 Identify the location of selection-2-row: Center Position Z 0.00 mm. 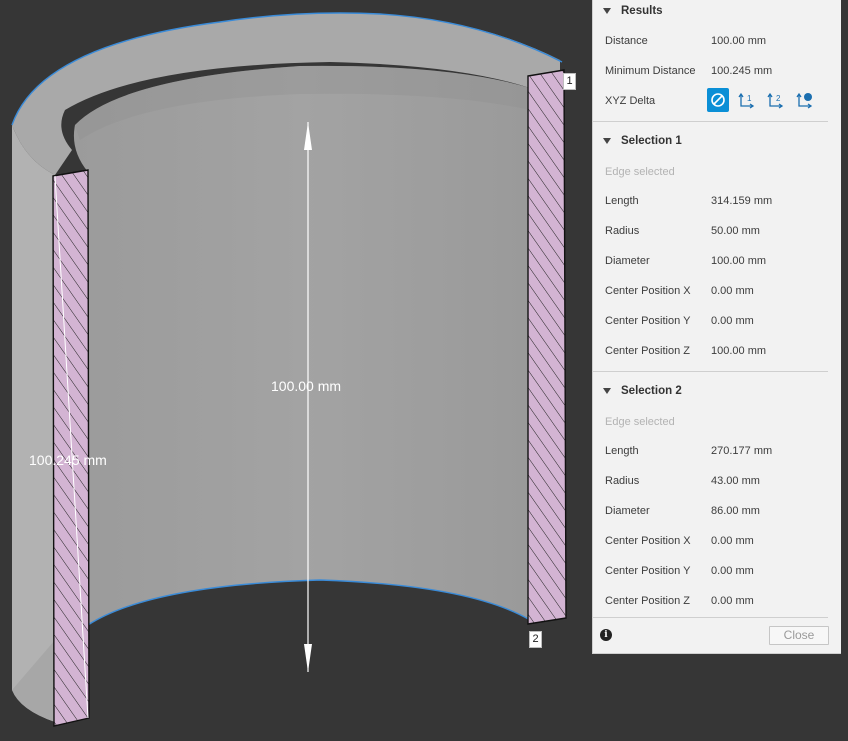
(717, 601).